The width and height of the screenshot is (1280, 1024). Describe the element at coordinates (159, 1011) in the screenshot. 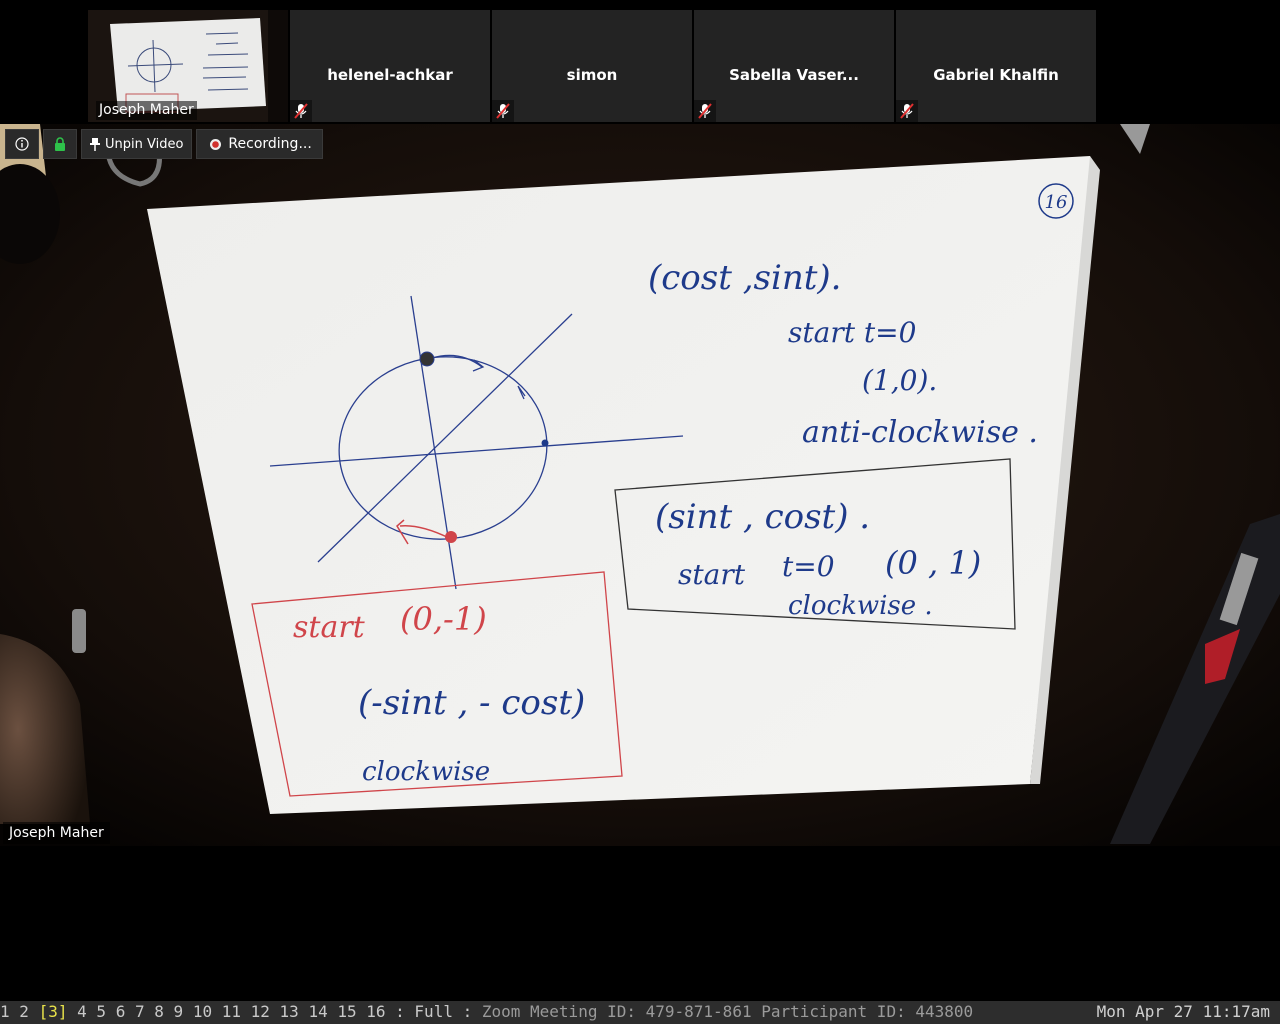

I see `workspace-8: 8` at that location.